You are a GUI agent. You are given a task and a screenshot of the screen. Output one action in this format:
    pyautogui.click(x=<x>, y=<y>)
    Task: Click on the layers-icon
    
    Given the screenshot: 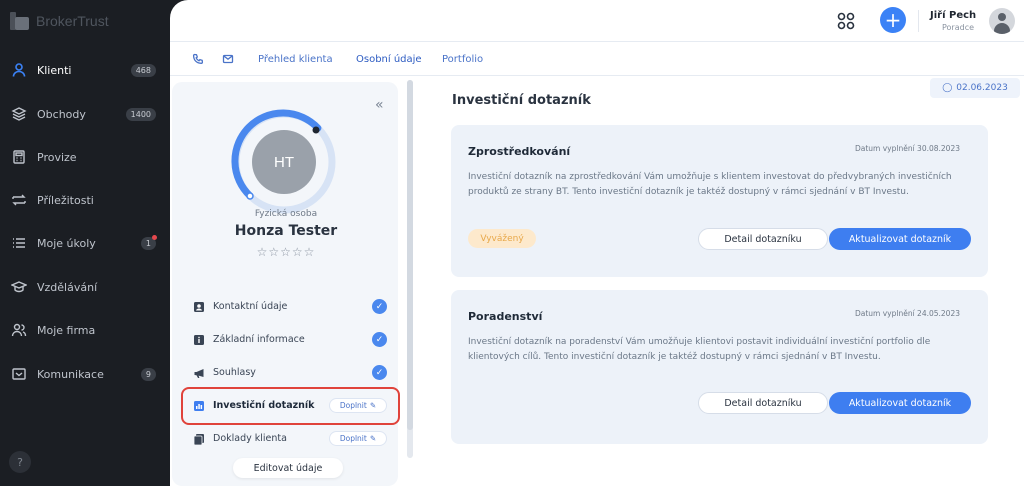 What is the action you would take?
    pyautogui.click(x=19, y=114)
    